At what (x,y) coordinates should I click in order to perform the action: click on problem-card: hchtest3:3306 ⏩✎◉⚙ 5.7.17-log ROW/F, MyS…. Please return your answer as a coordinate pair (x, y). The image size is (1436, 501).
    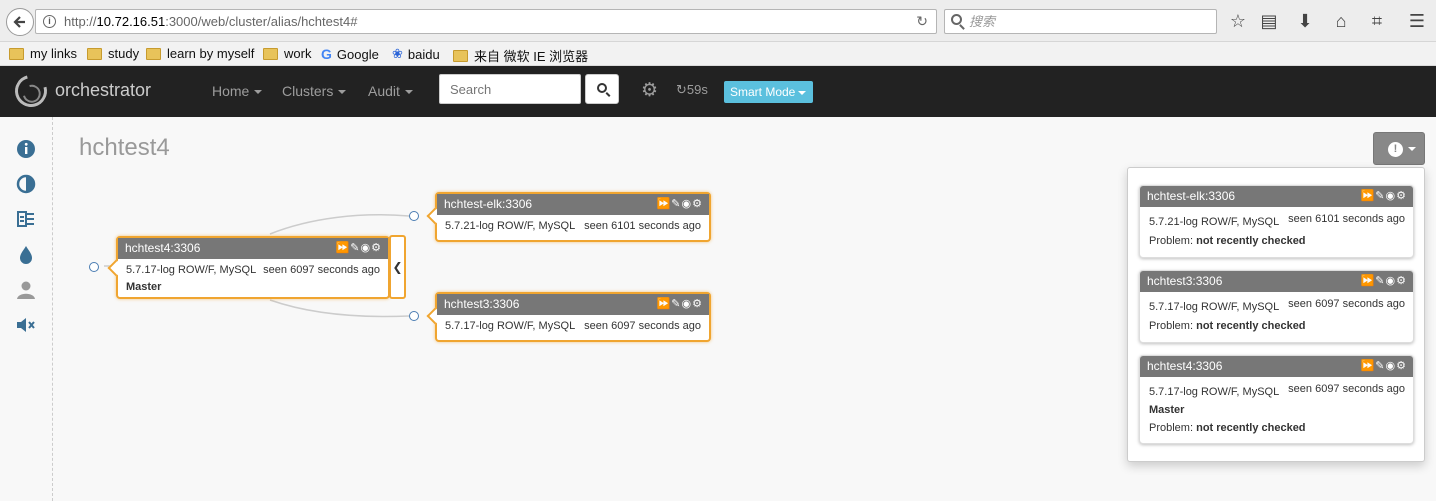
    Looking at the image, I should click on (1276, 306).